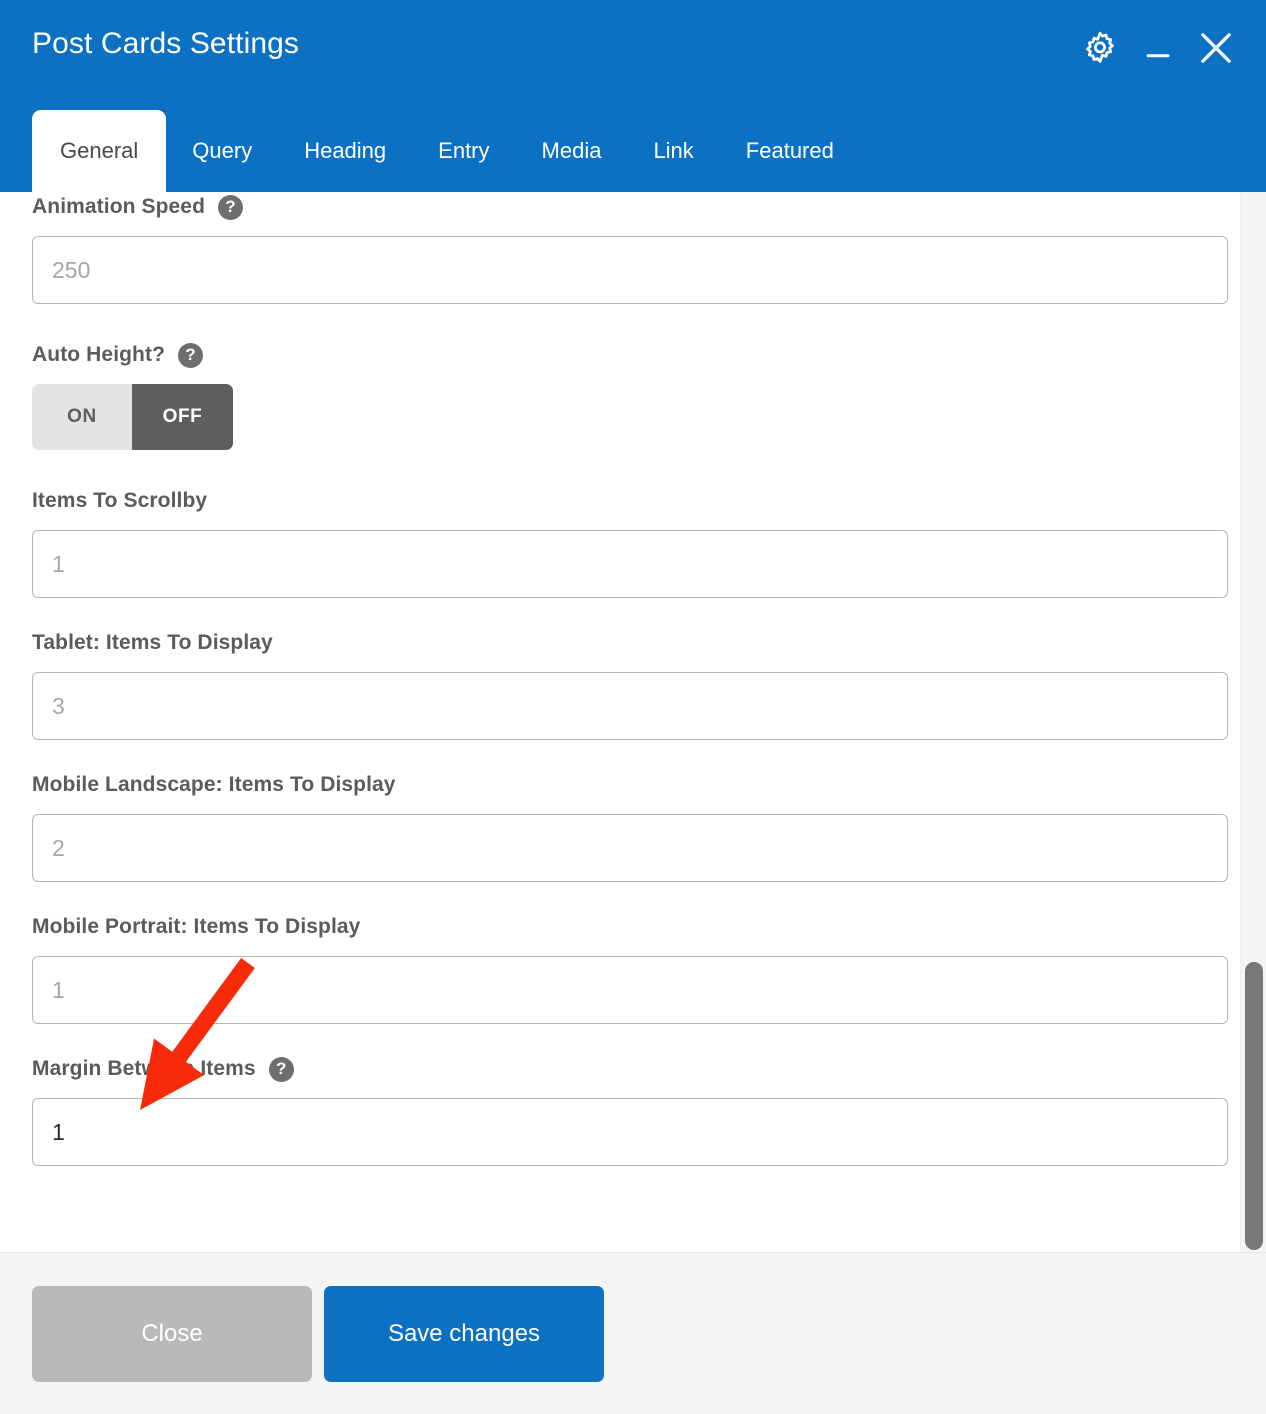  What do you see at coordinates (630, 643) in the screenshot?
I see `field-label-tablet-items-to-display: Tablet: Items To Display` at bounding box center [630, 643].